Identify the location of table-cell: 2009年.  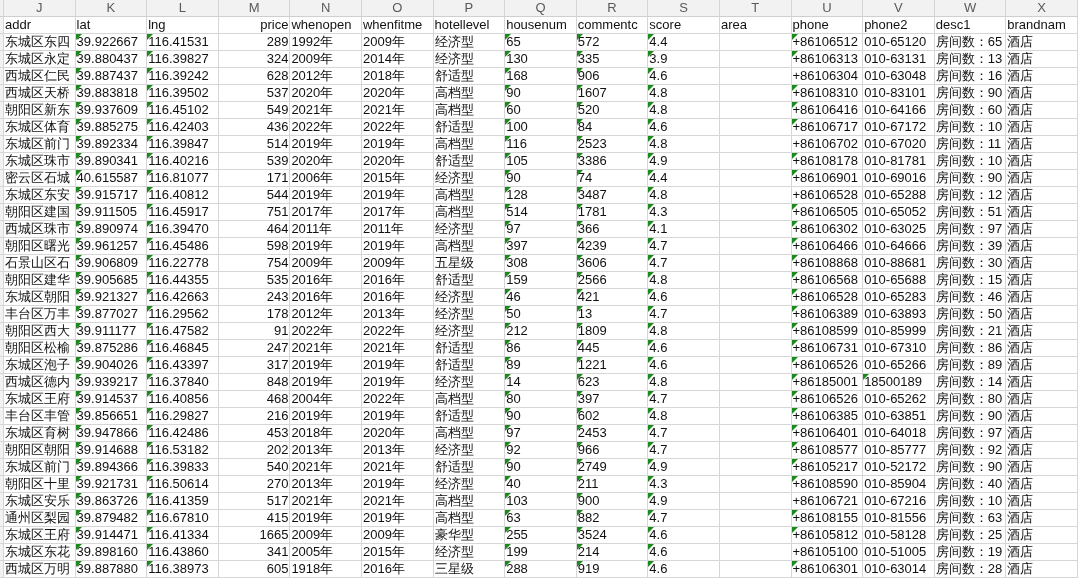
(383, 263).